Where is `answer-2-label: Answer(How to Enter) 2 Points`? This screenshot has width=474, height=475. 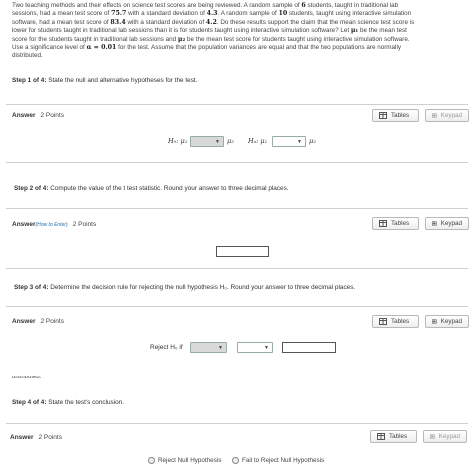 answer-2-label: Answer(How to Enter) 2 Points is located at coordinates (54, 224).